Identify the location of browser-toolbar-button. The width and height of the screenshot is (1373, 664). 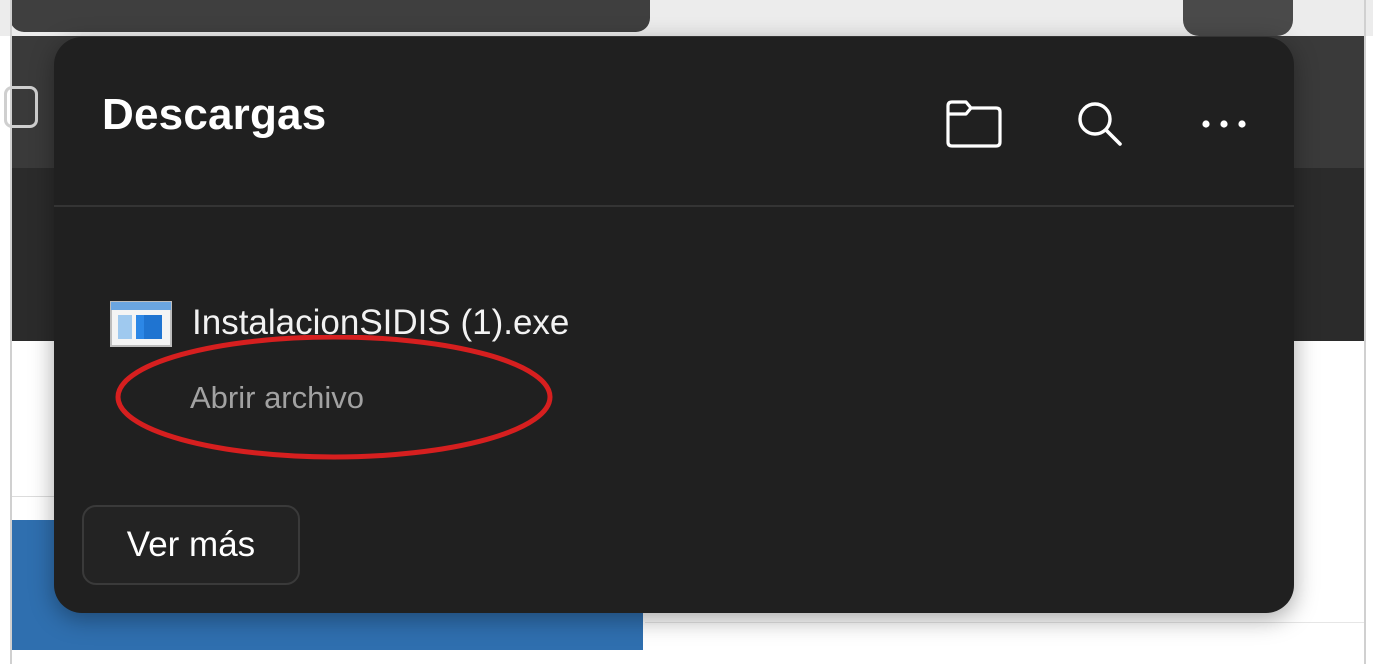
(1238, 18).